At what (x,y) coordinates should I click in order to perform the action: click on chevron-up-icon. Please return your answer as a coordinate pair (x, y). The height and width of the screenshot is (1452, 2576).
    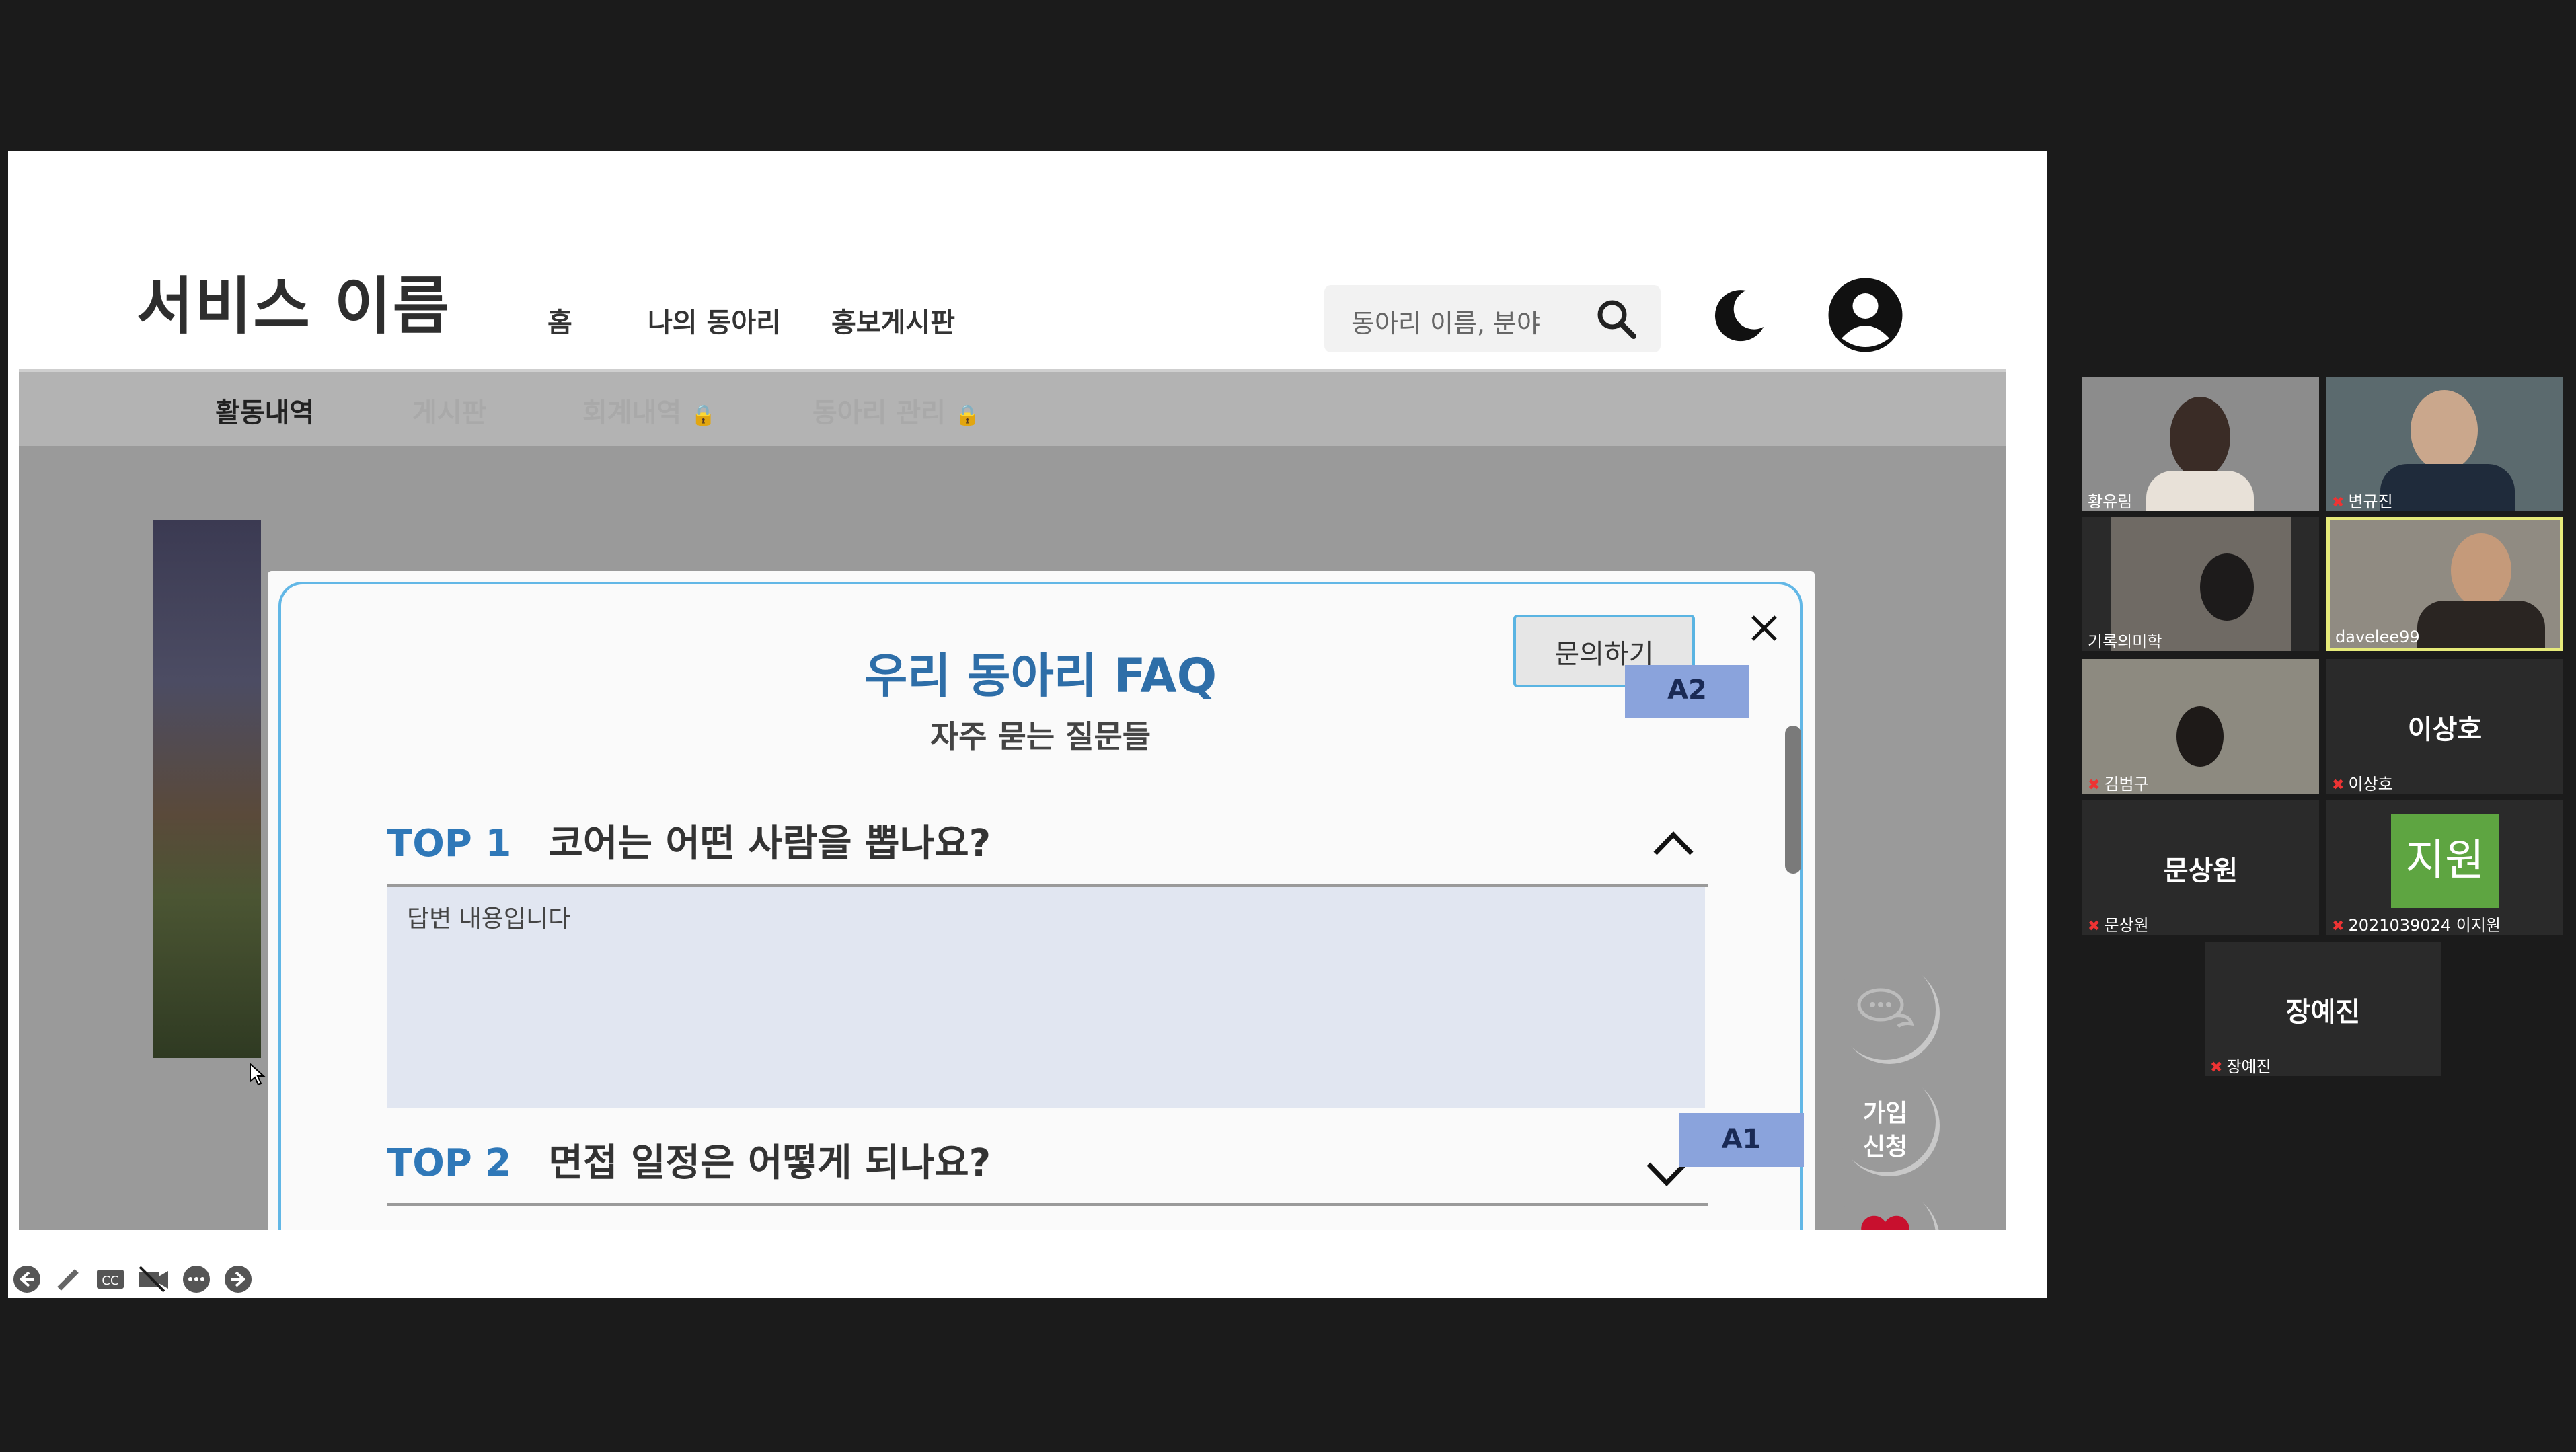
    Looking at the image, I should click on (1673, 844).